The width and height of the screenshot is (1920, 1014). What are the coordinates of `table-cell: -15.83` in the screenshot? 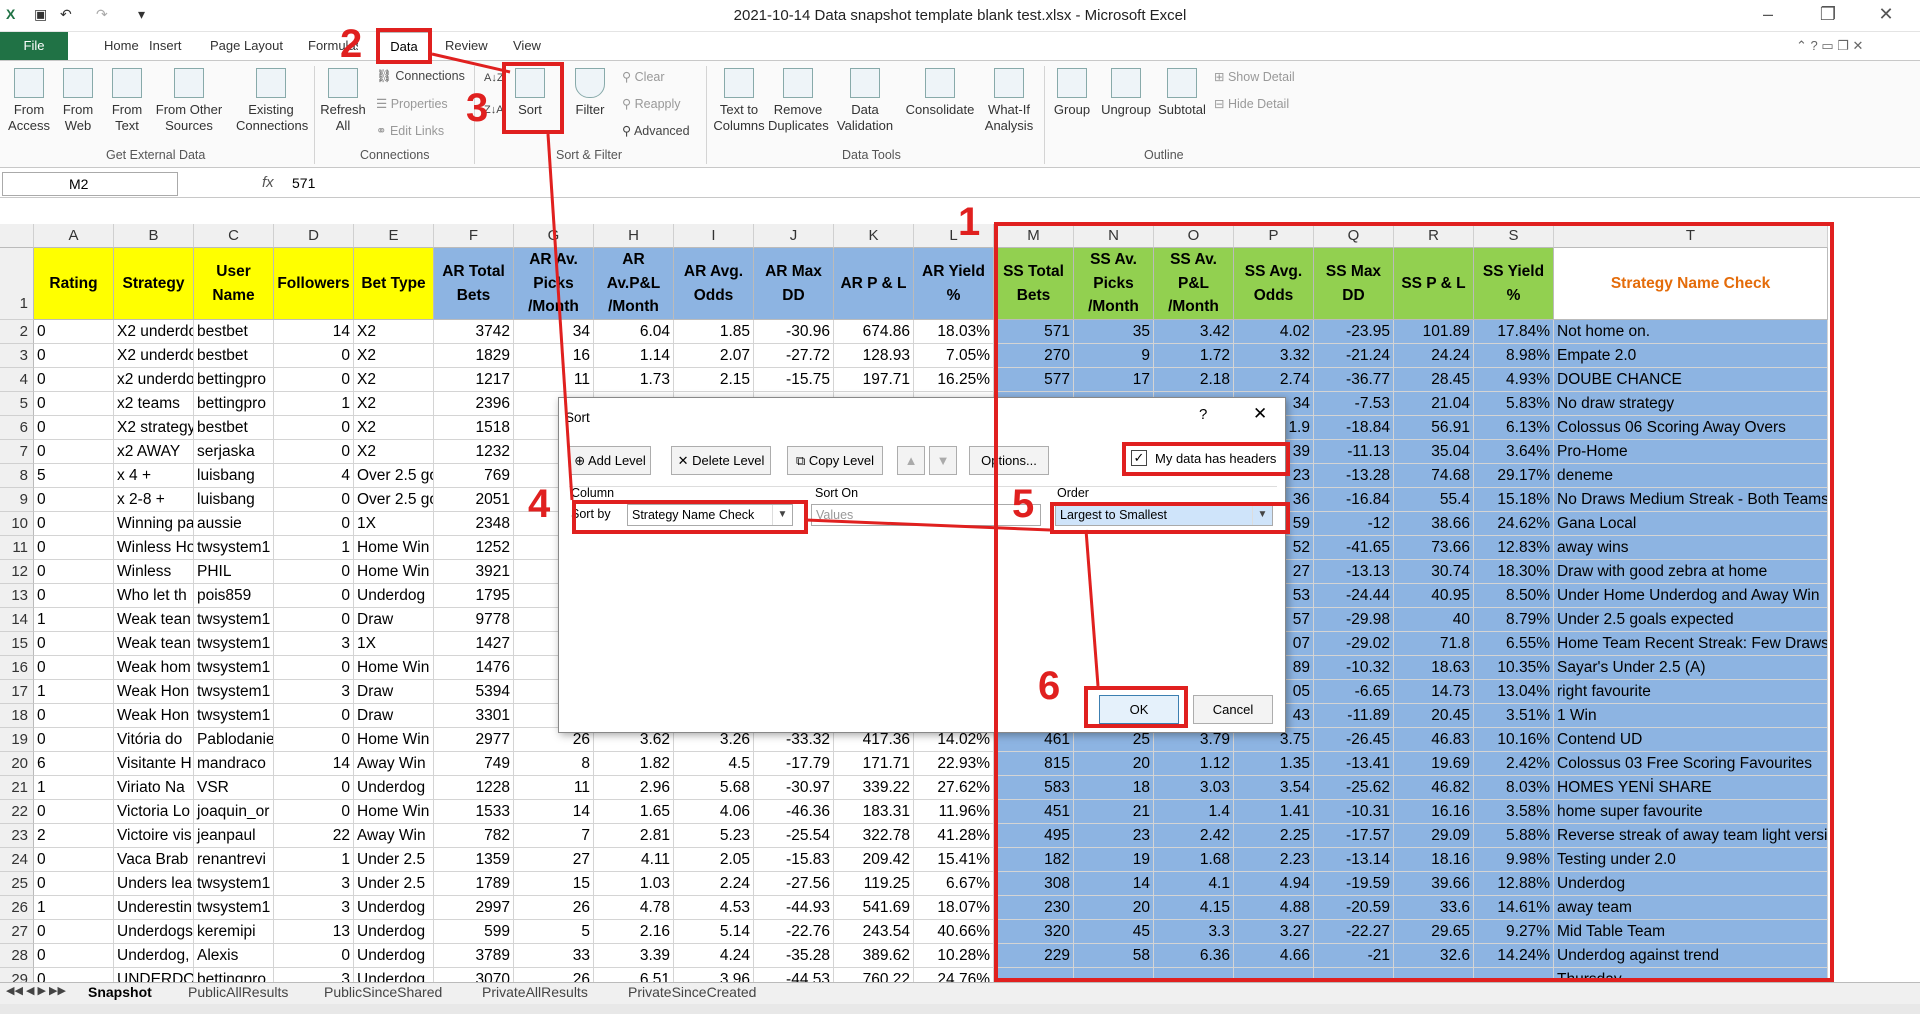 It's located at (794, 860).